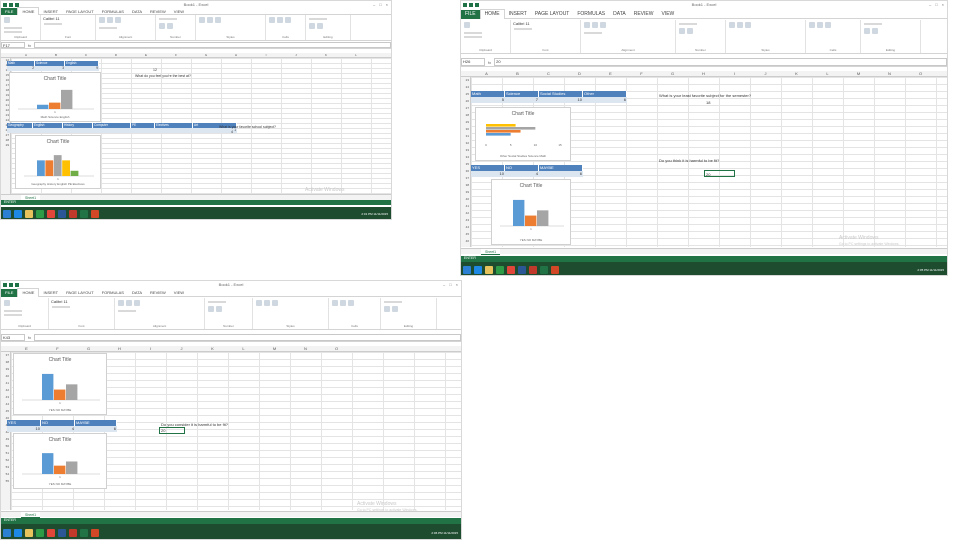 Image resolution: width=960 pixels, height=540 pixels. Describe the element at coordinates (5, 446) in the screenshot. I see `row-header: 50` at that location.